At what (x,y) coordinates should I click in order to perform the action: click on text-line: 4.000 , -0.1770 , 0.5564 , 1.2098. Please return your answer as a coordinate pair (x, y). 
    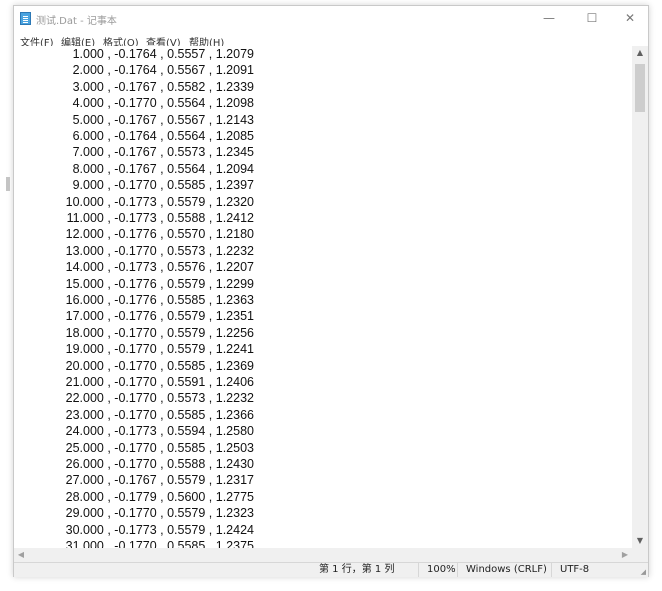
    Looking at the image, I should click on (163, 103).